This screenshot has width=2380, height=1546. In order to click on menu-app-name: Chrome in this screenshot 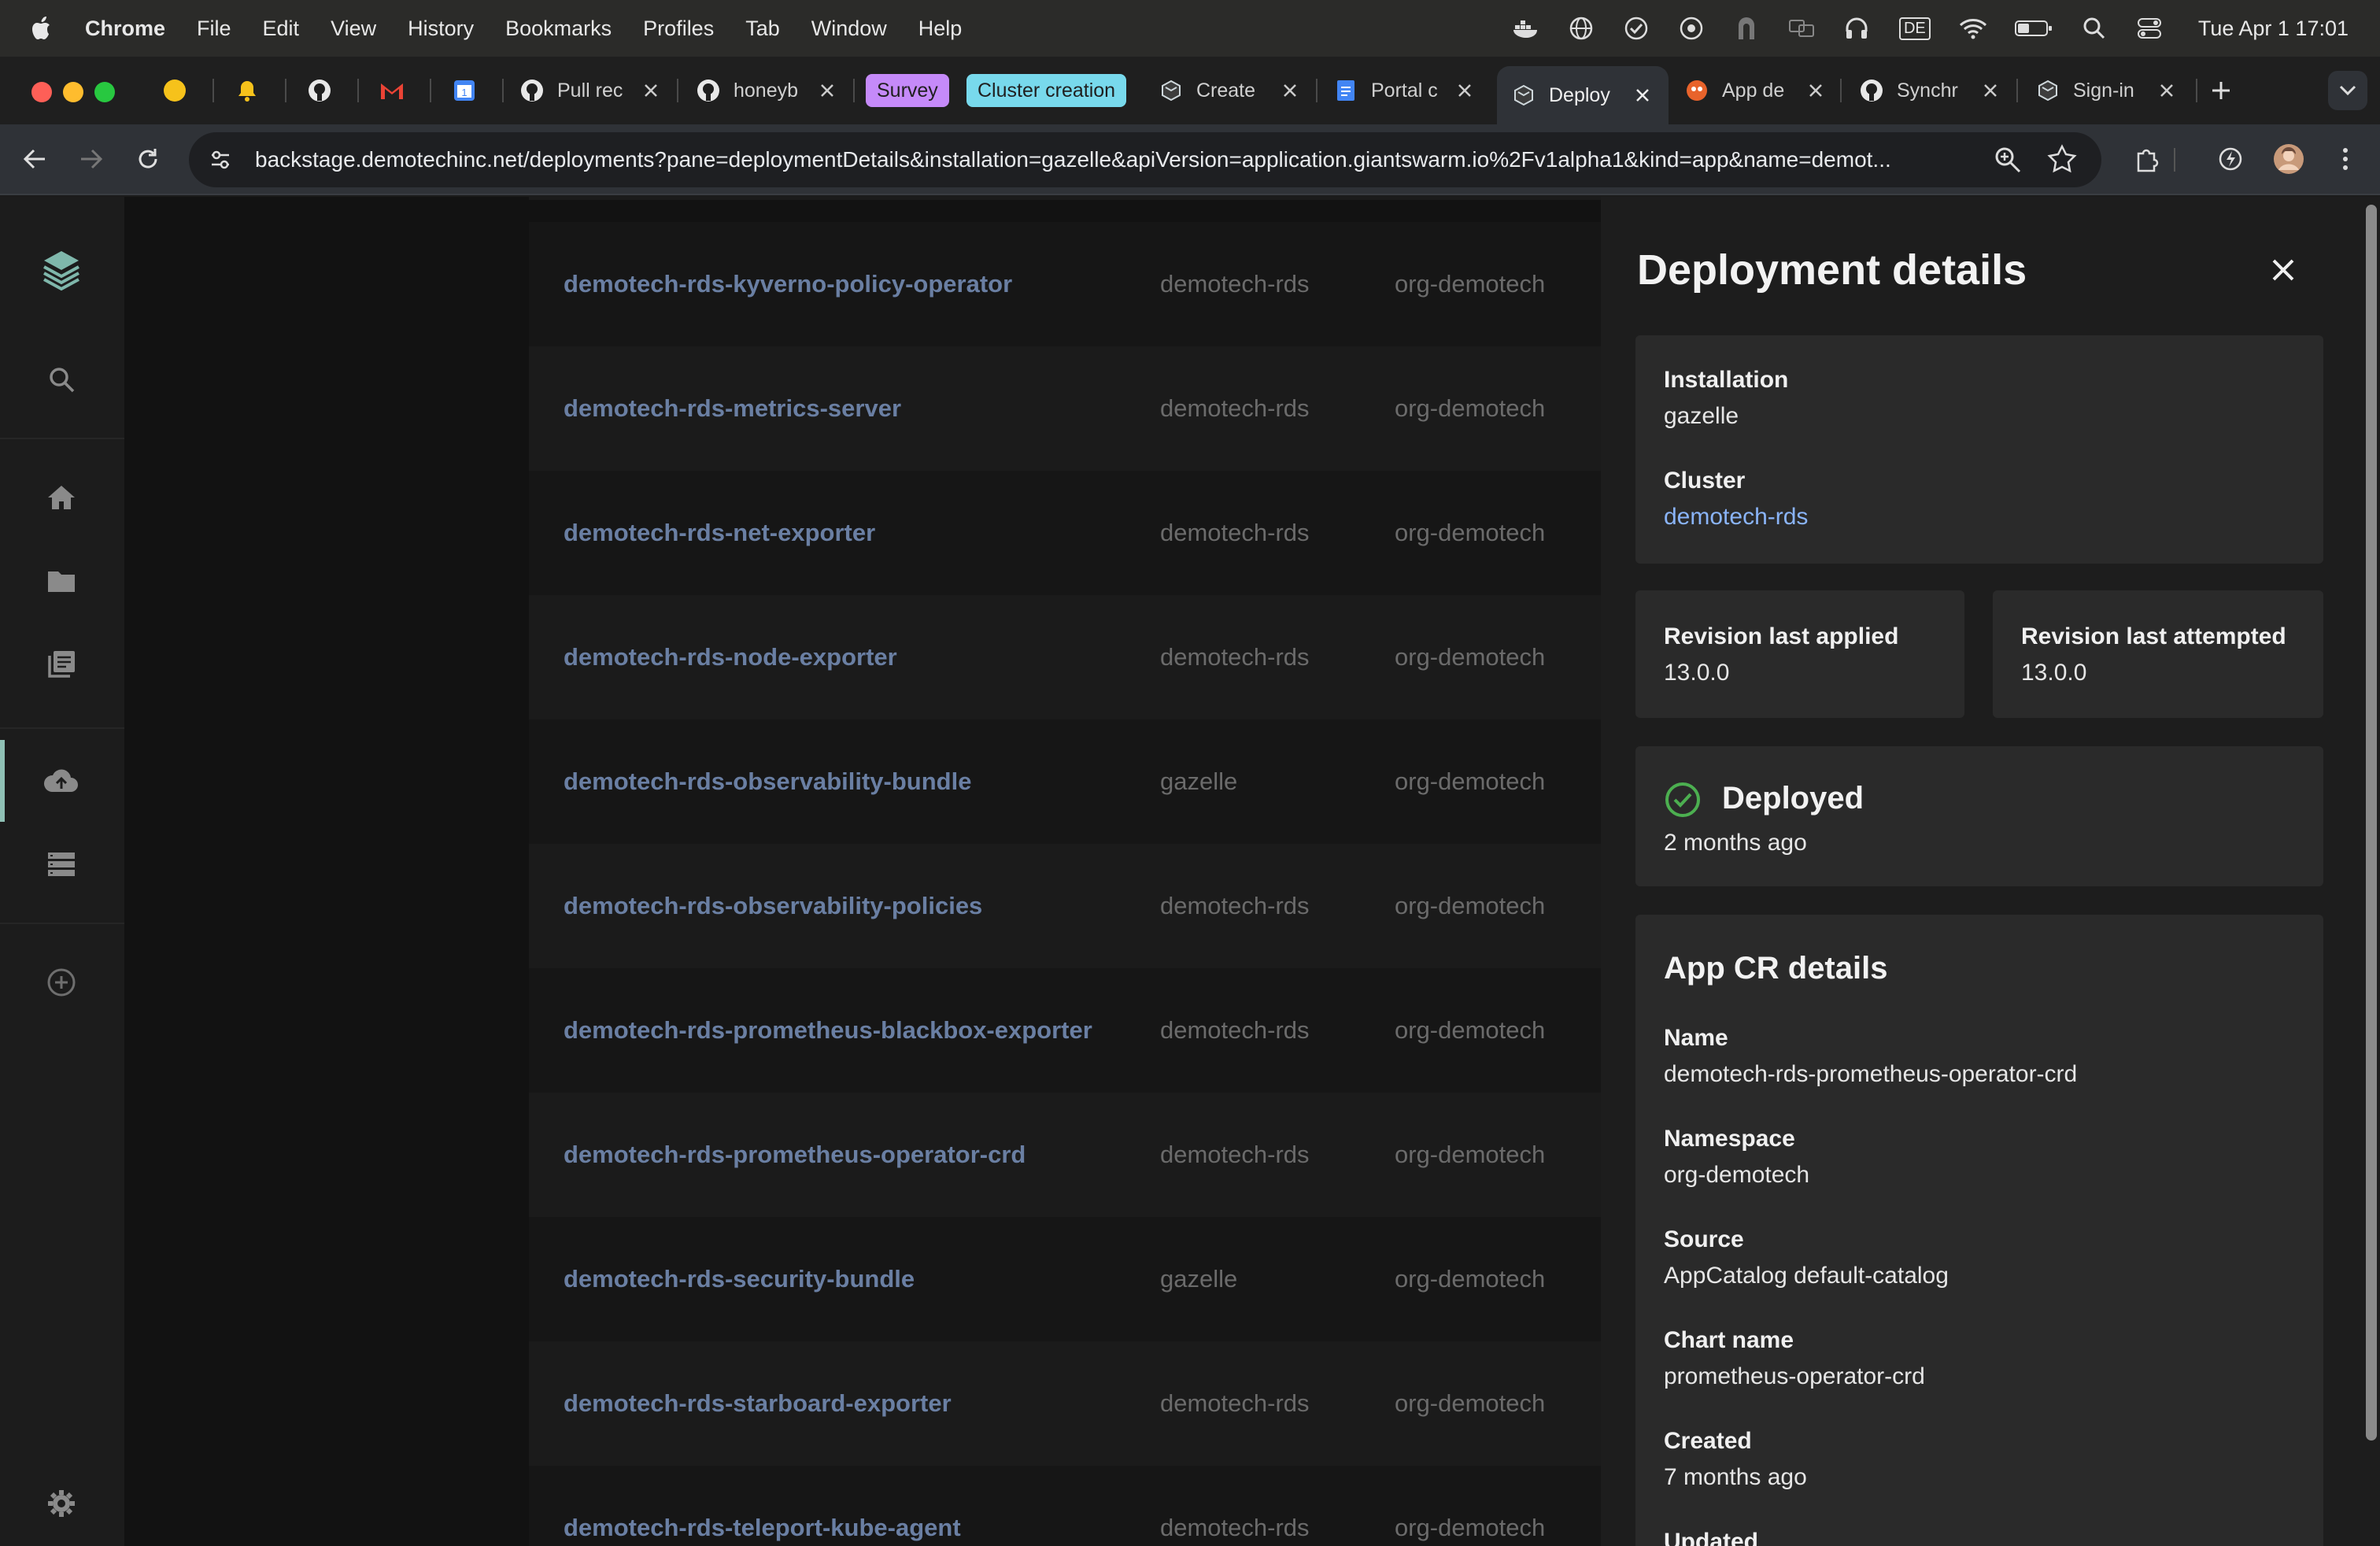, I will do `click(125, 29)`.